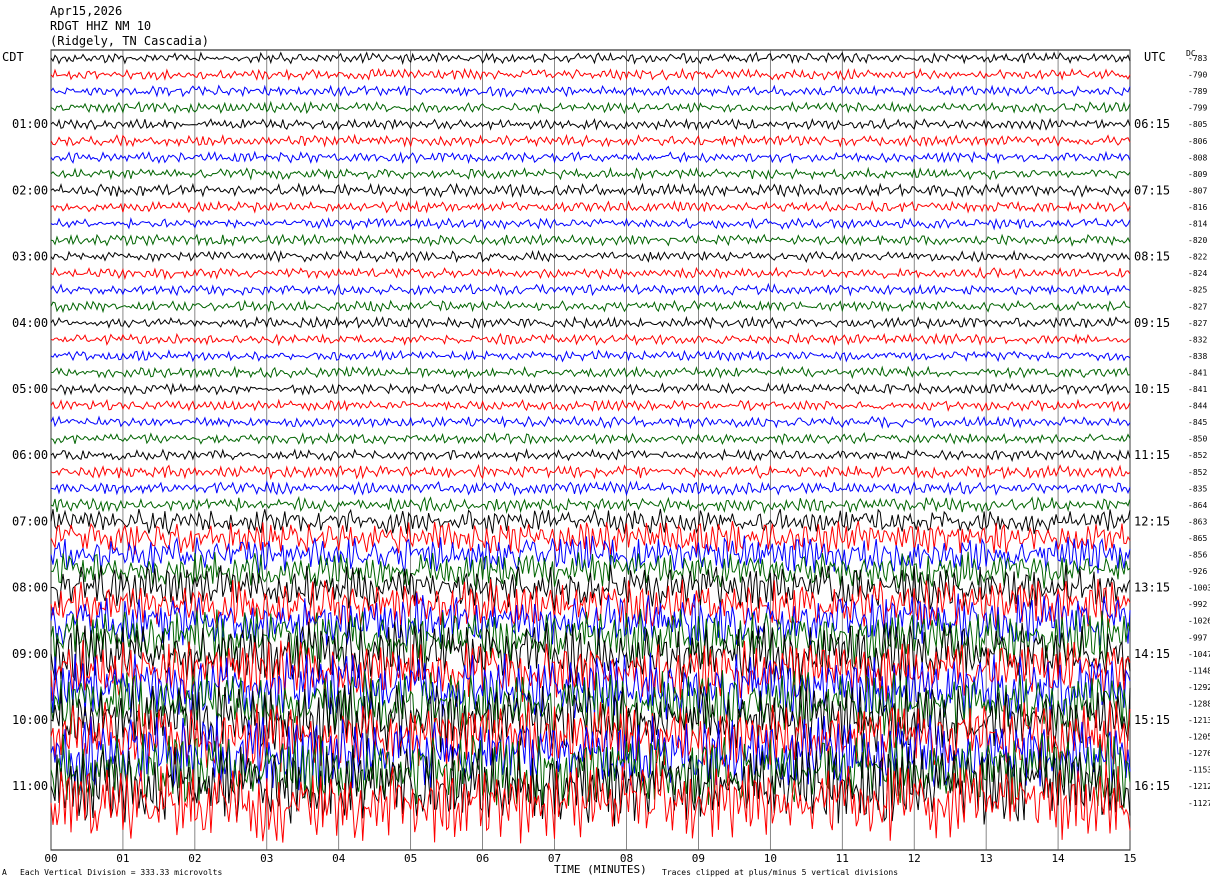 This screenshot has height=886, width=1210. What do you see at coordinates (1199, 588) in the screenshot?
I see `dc-offset-label: -1003` at bounding box center [1199, 588].